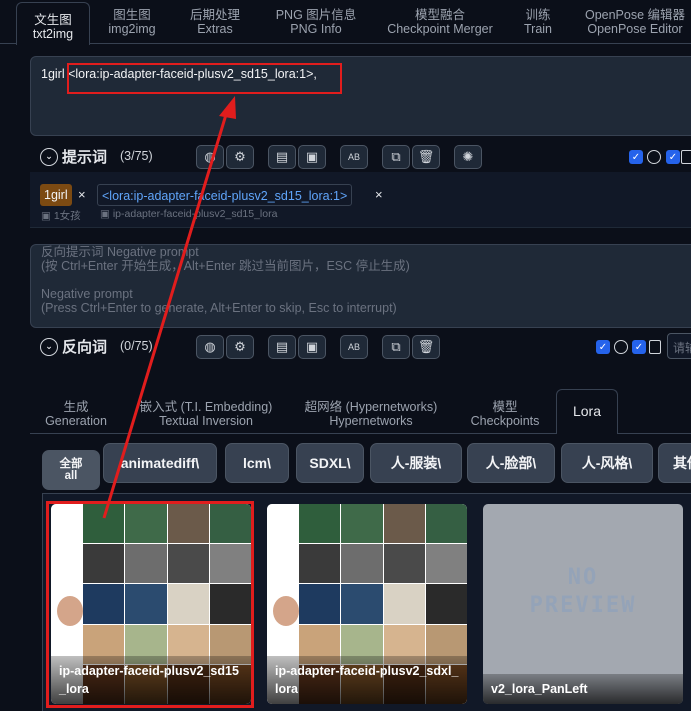 This screenshot has width=691, height=711. I want to click on filter-all-sublabel: all, so click(71, 476).